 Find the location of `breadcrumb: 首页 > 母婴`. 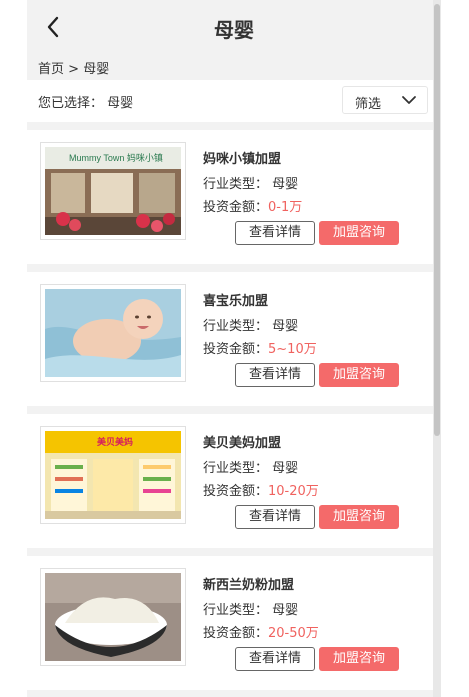

breadcrumb: 首页 > 母婴 is located at coordinates (73, 67).